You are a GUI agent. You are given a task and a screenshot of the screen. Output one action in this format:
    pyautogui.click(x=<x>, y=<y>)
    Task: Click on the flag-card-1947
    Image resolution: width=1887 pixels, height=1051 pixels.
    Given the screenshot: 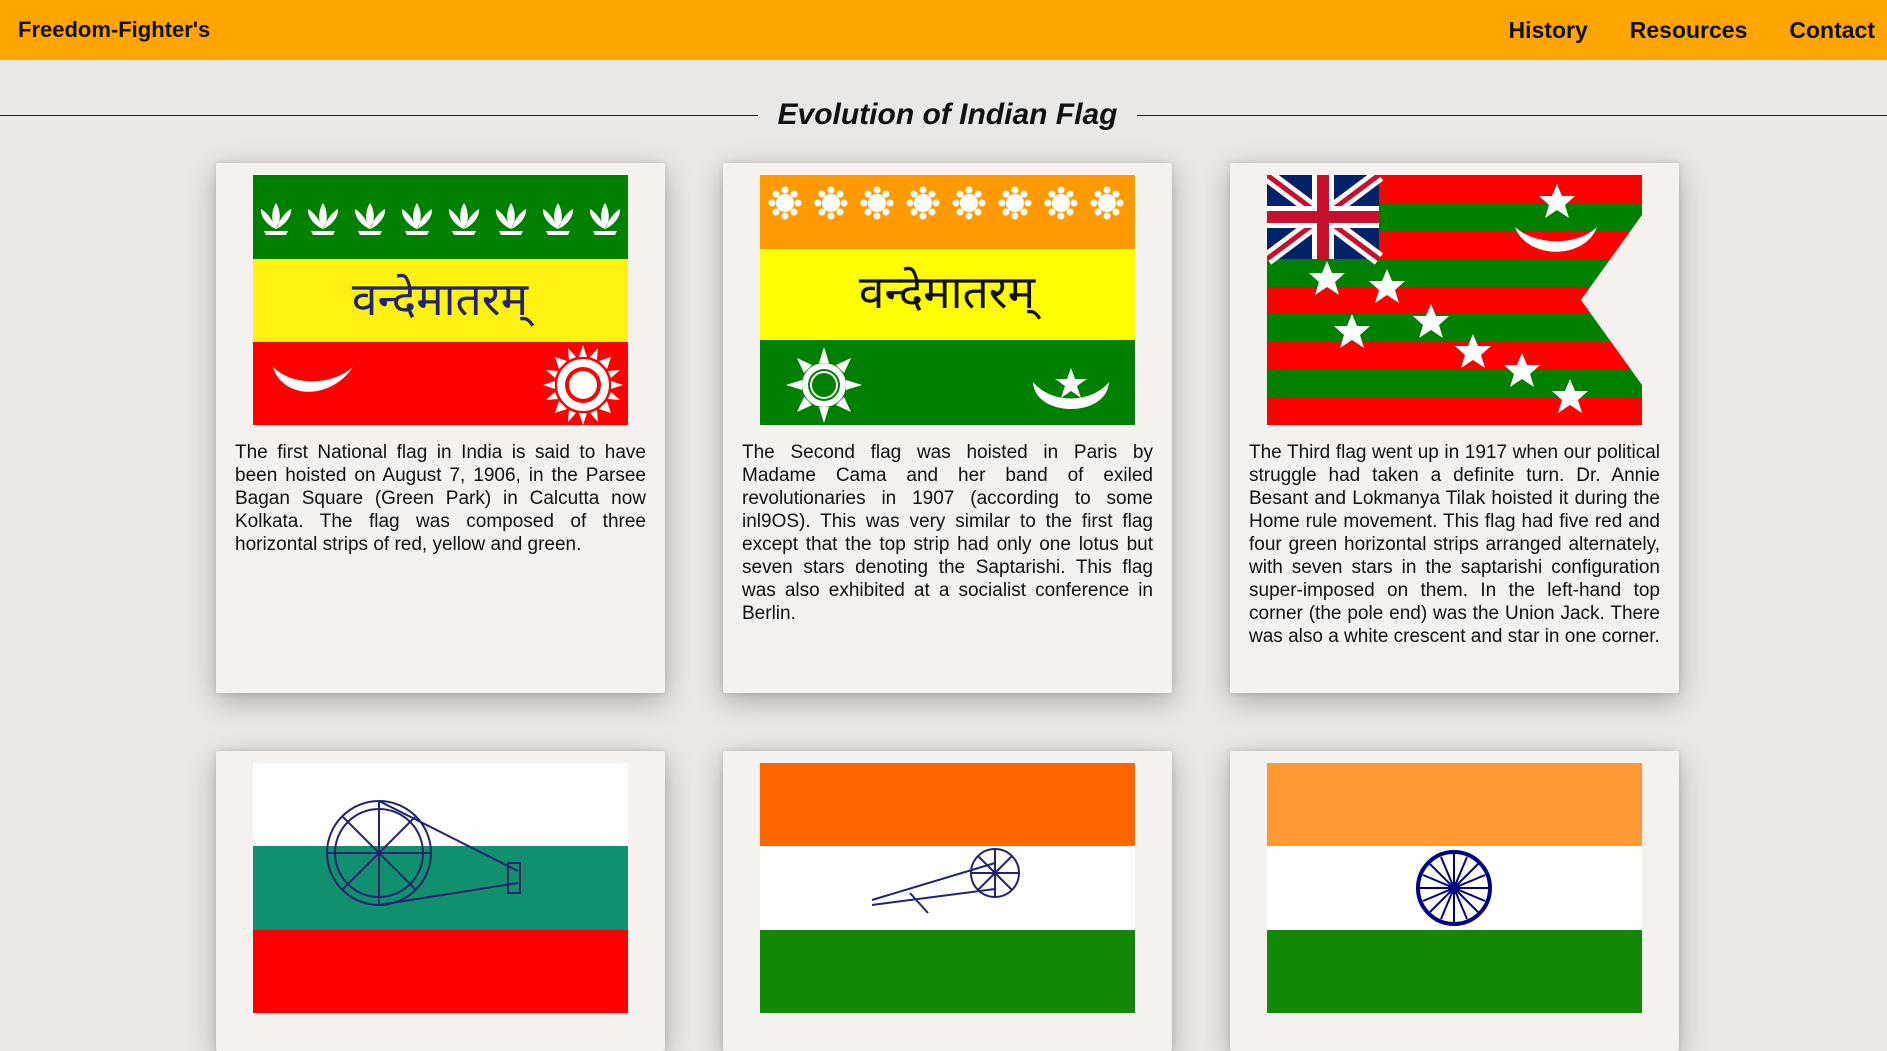 What is the action you would take?
    pyautogui.click(x=1454, y=901)
    